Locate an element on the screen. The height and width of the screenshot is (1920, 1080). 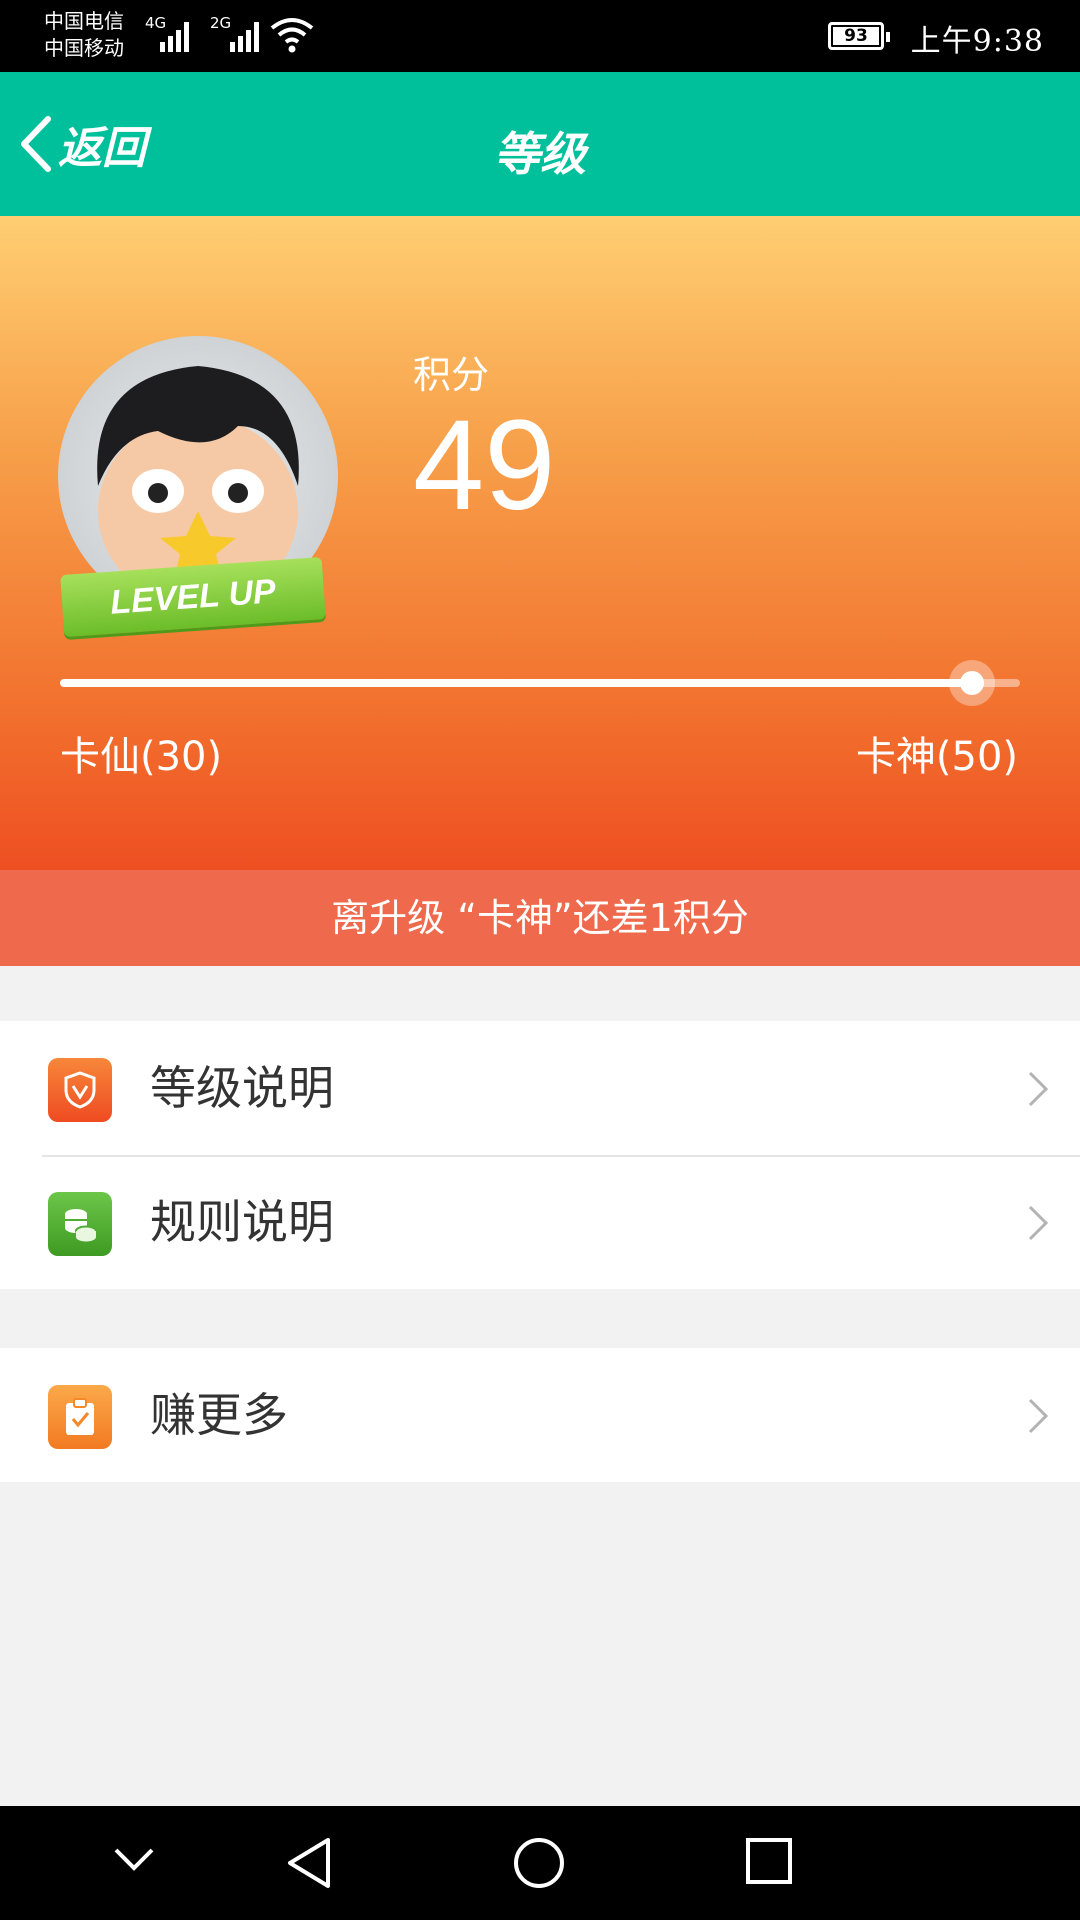
menu-group-earn: 赚更多 is located at coordinates (540, 1415).